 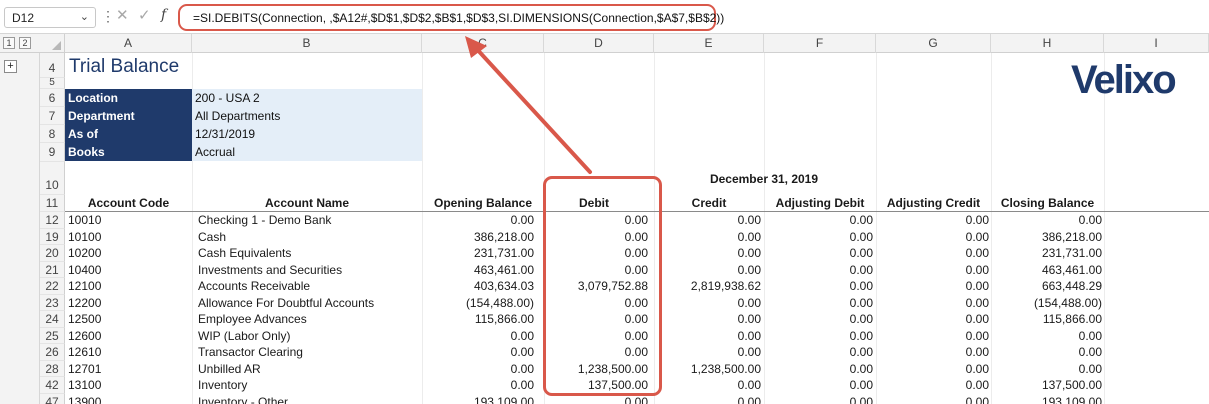 What do you see at coordinates (129, 286) in the screenshot?
I see `cell-account-code: 12100` at bounding box center [129, 286].